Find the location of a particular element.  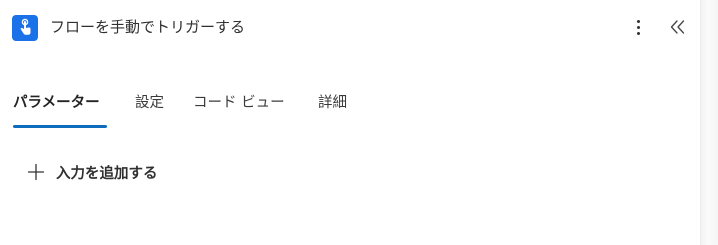

active-tab-indicator is located at coordinates (60, 126).